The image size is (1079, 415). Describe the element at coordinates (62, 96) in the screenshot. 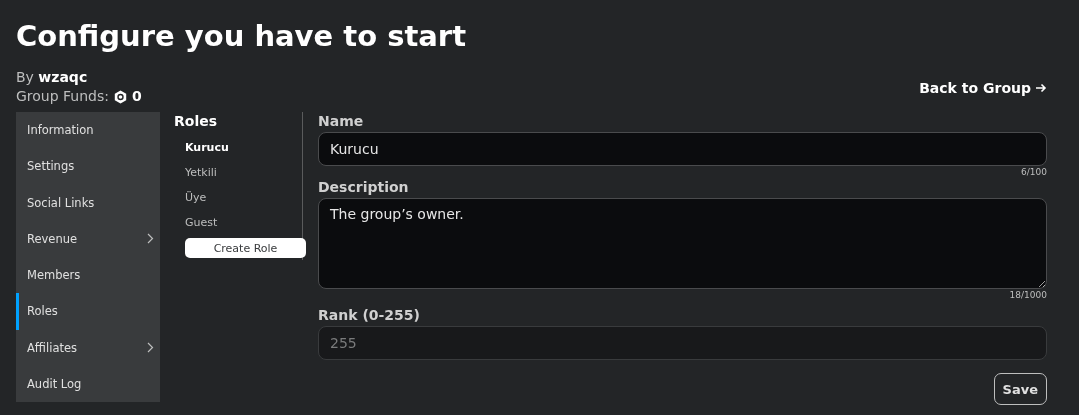

I see `funds-label: Group Funds:` at that location.